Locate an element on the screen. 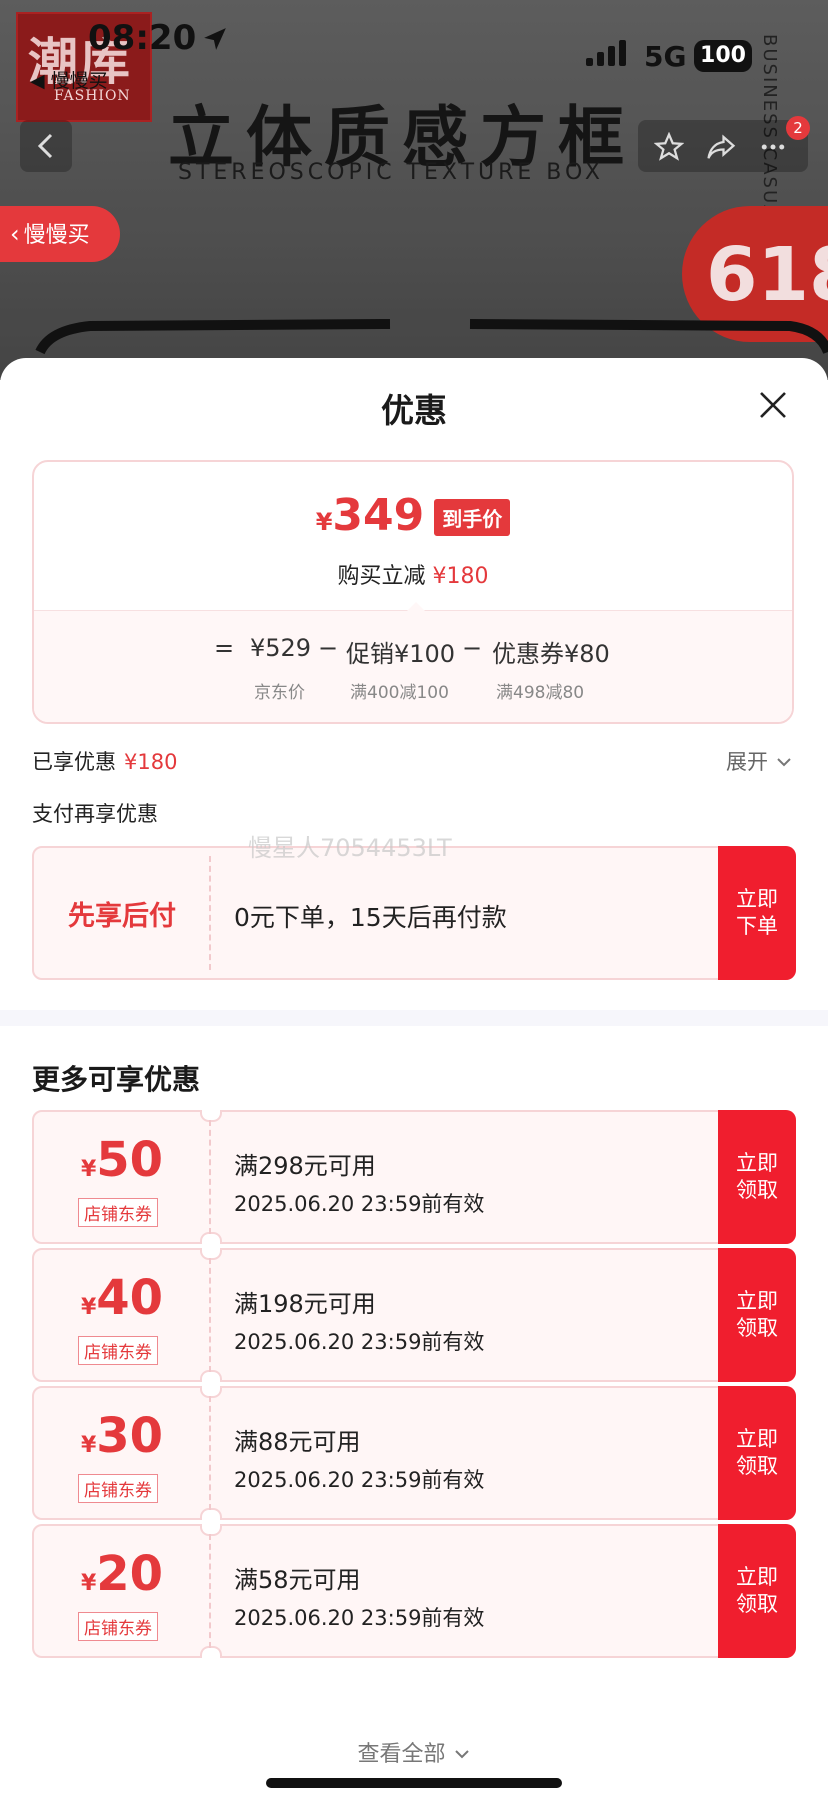 The image size is (828, 1795). slow-buy-button: ‹ 慢慢买 is located at coordinates (60, 234).